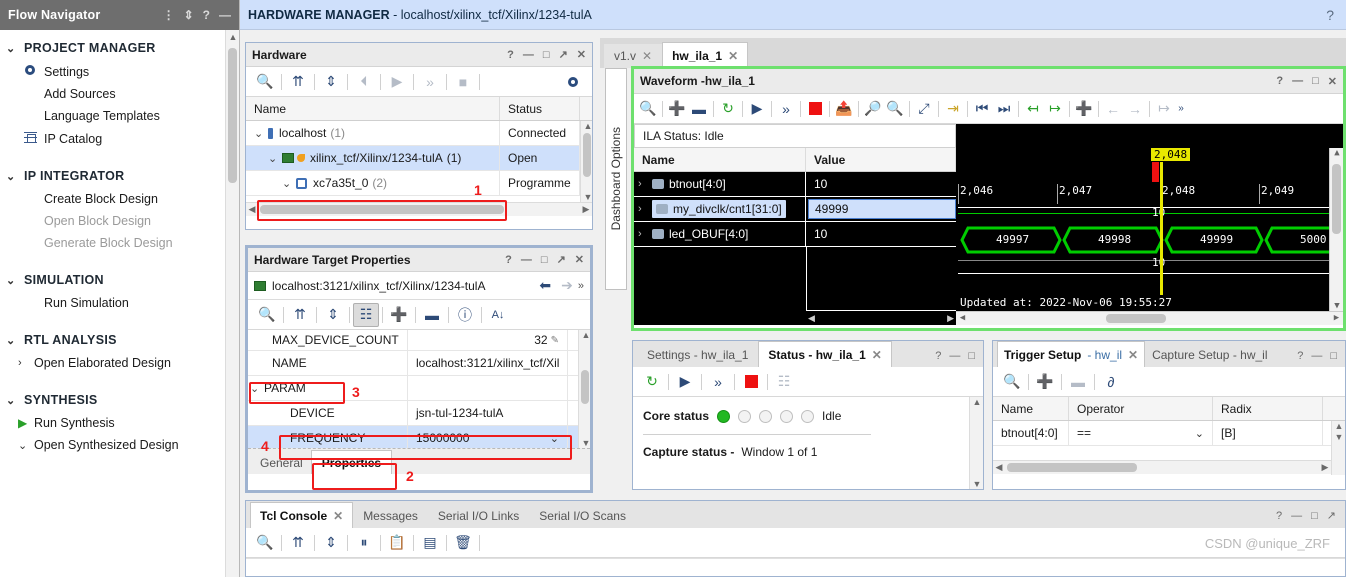  I want to click on waveform-vertical-scrollbar: ▲ ▼, so click(1336, 229).